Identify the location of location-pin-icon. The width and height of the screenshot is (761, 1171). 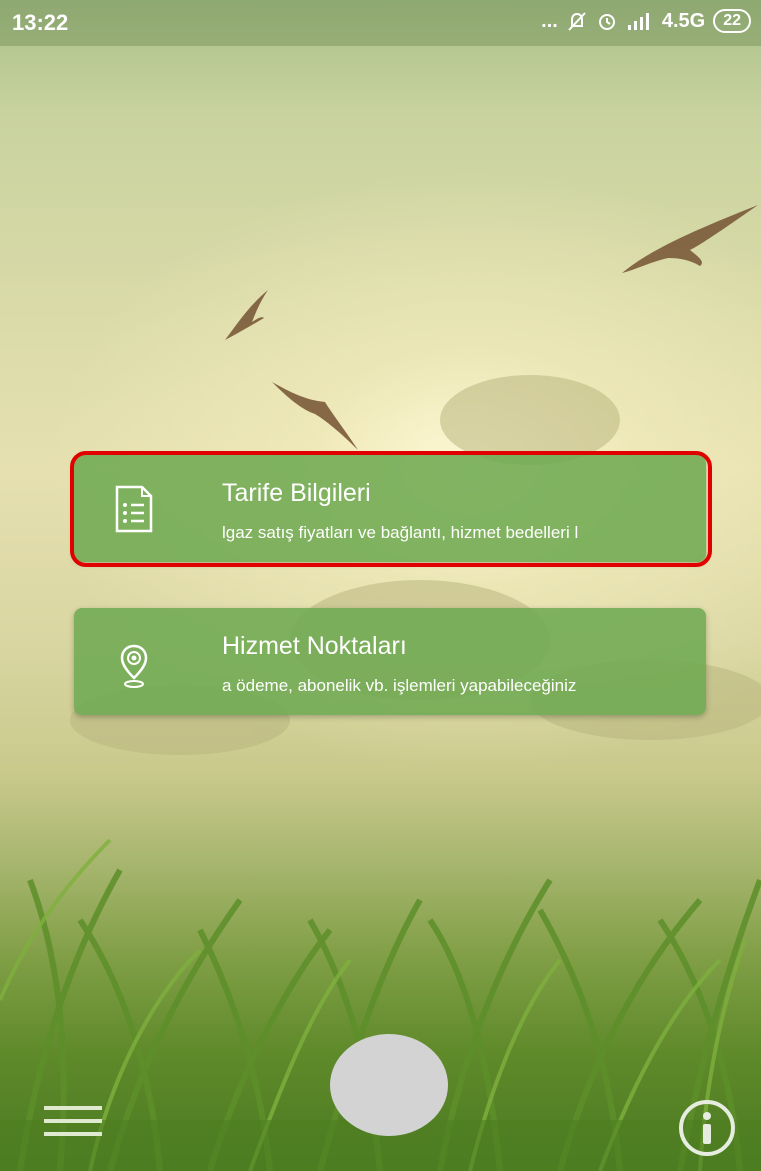
(134, 666).